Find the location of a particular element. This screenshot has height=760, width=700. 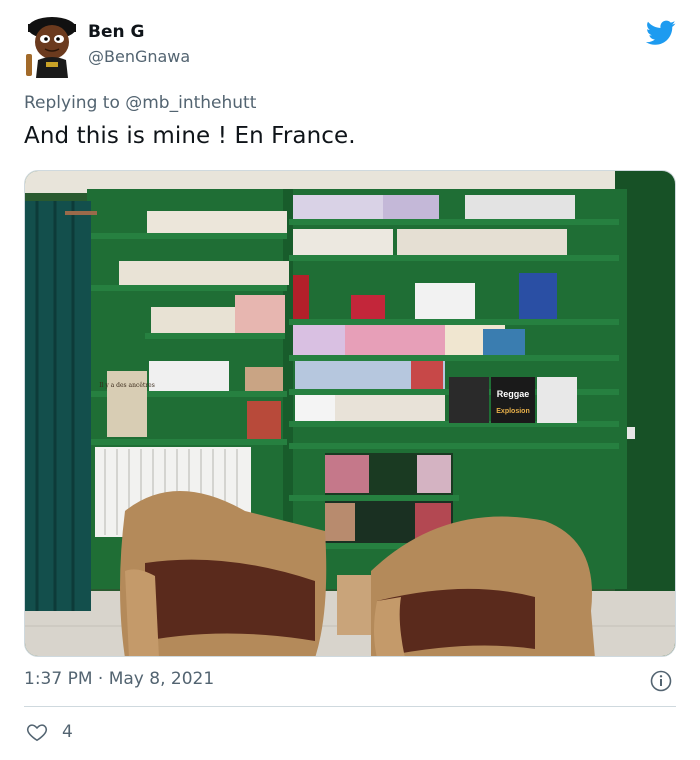

avatar is located at coordinates (52, 46).